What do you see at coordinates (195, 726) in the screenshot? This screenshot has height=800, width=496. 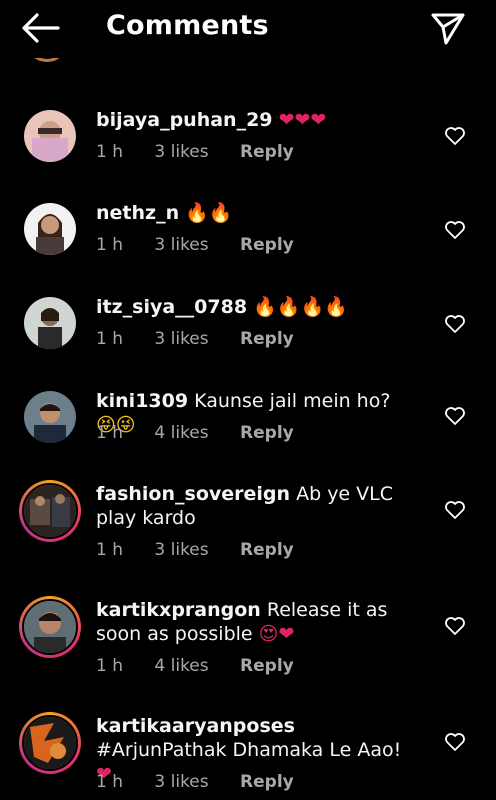 I see `comment-username: kartikaaryanposes` at bounding box center [195, 726].